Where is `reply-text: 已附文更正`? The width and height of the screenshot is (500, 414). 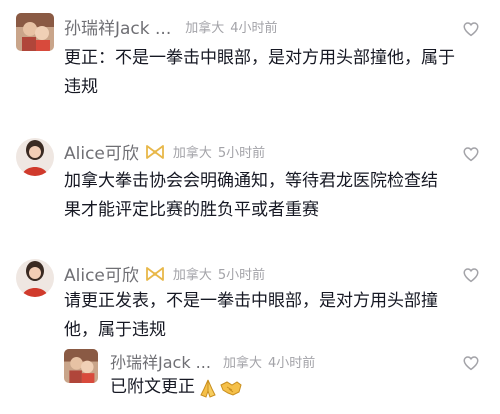 reply-text: 已附文更正 is located at coordinates (176, 387).